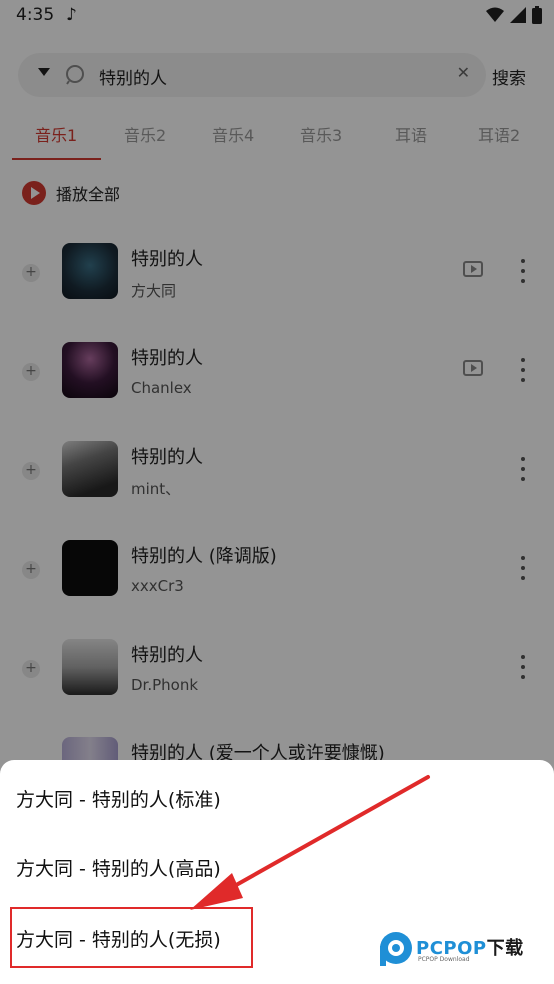  I want to click on pcpop-logo-icon, so click(396, 949).